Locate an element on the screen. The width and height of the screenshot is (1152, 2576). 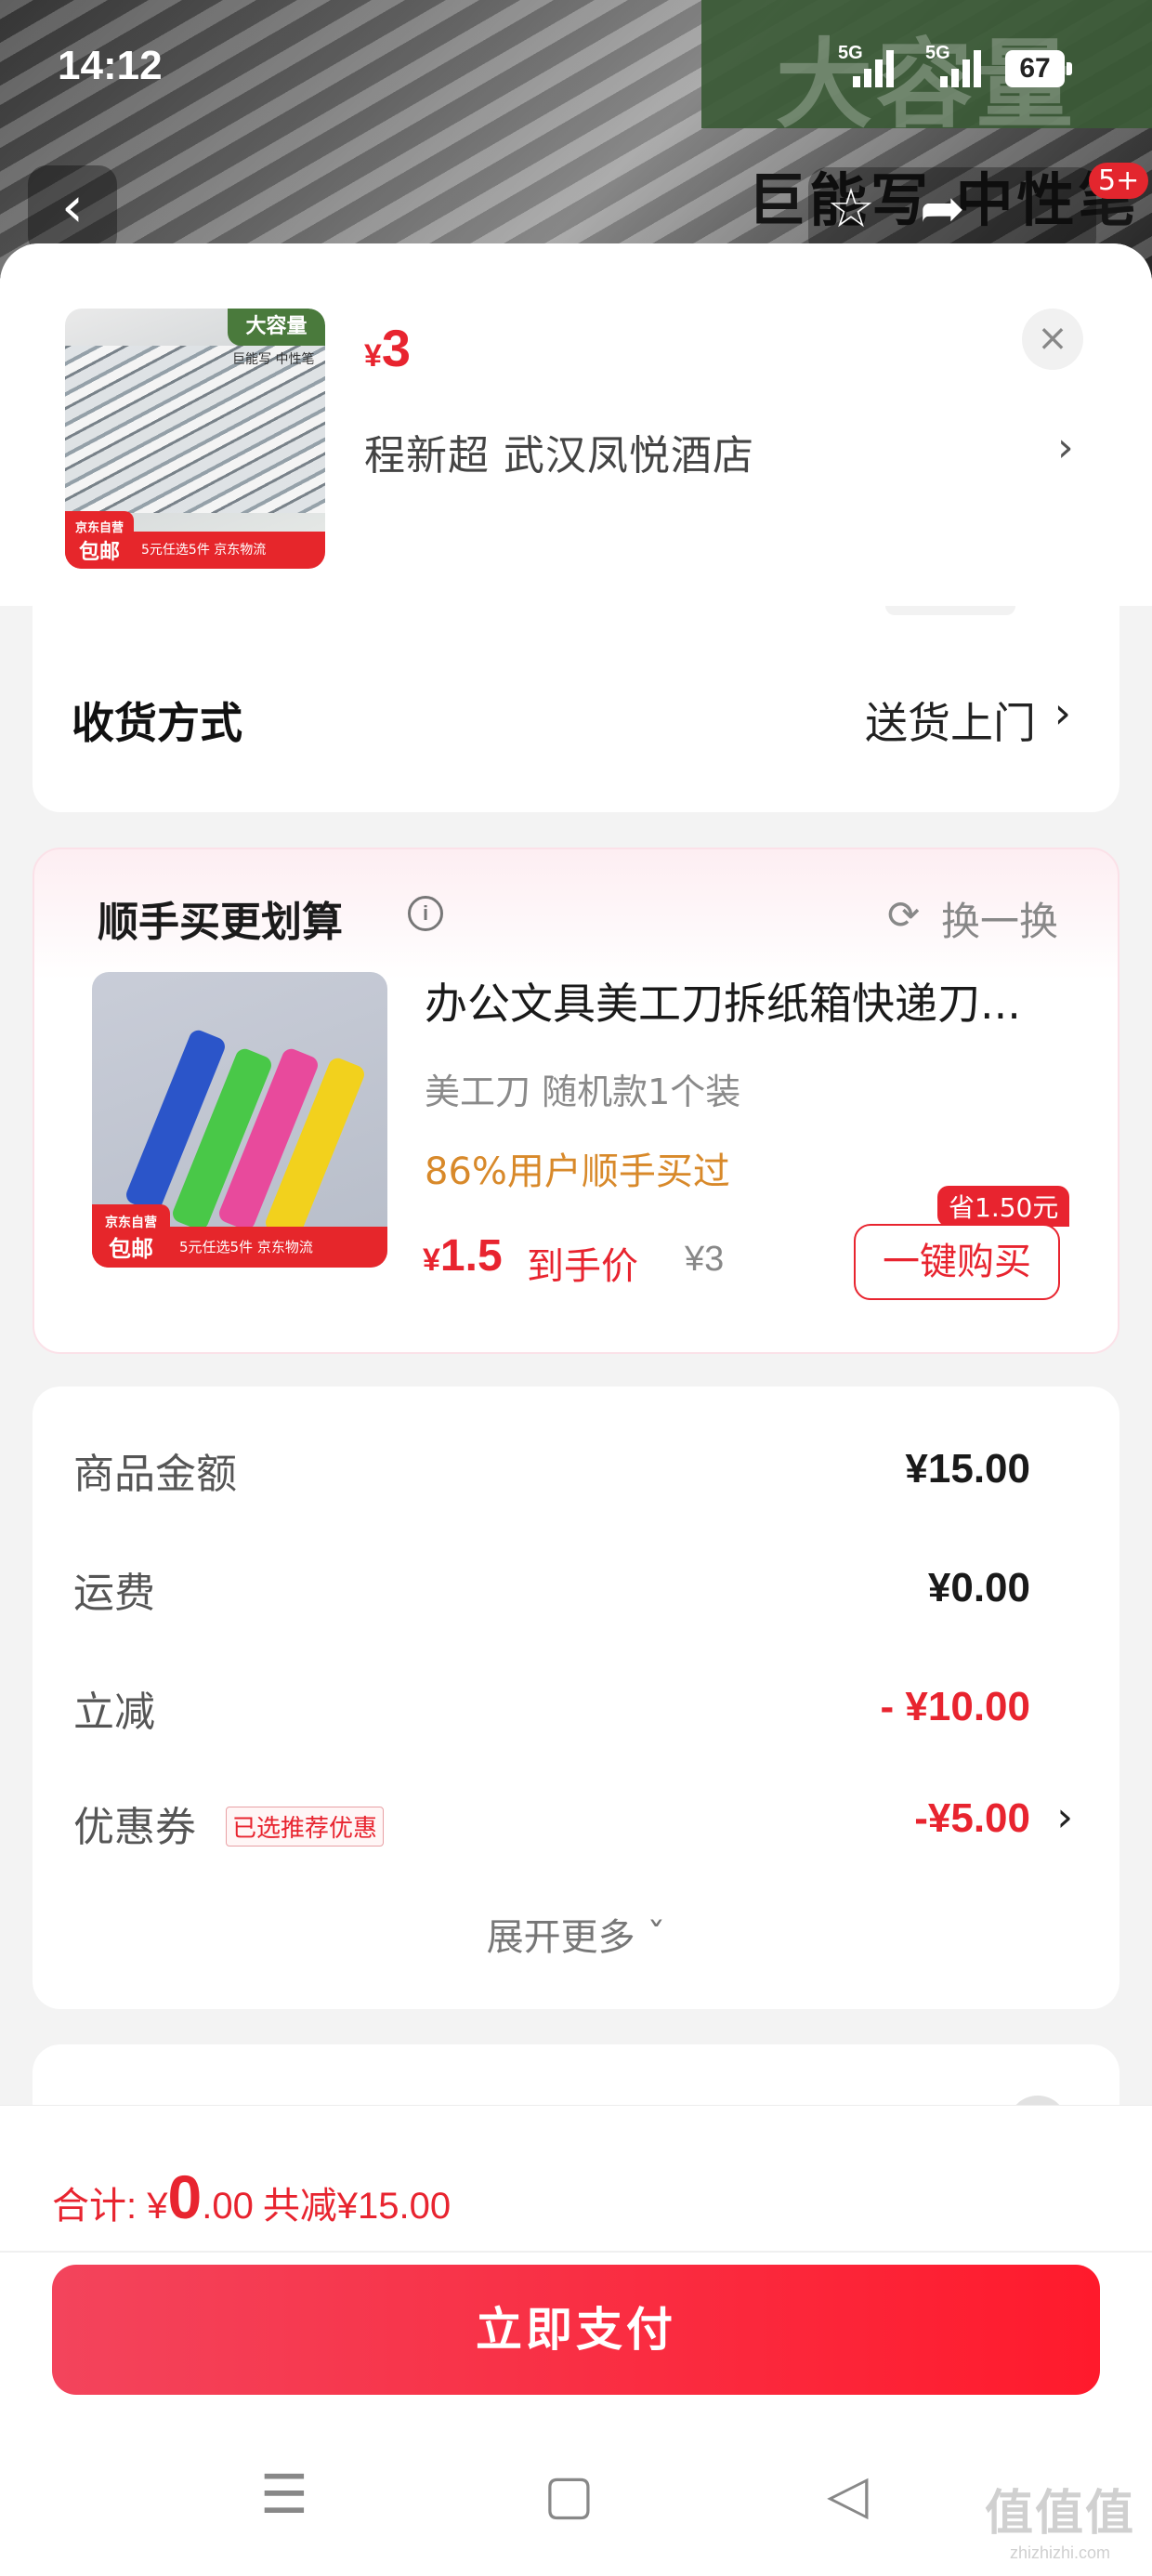
menu-icon: ☰ is located at coordinates (284, 2494).